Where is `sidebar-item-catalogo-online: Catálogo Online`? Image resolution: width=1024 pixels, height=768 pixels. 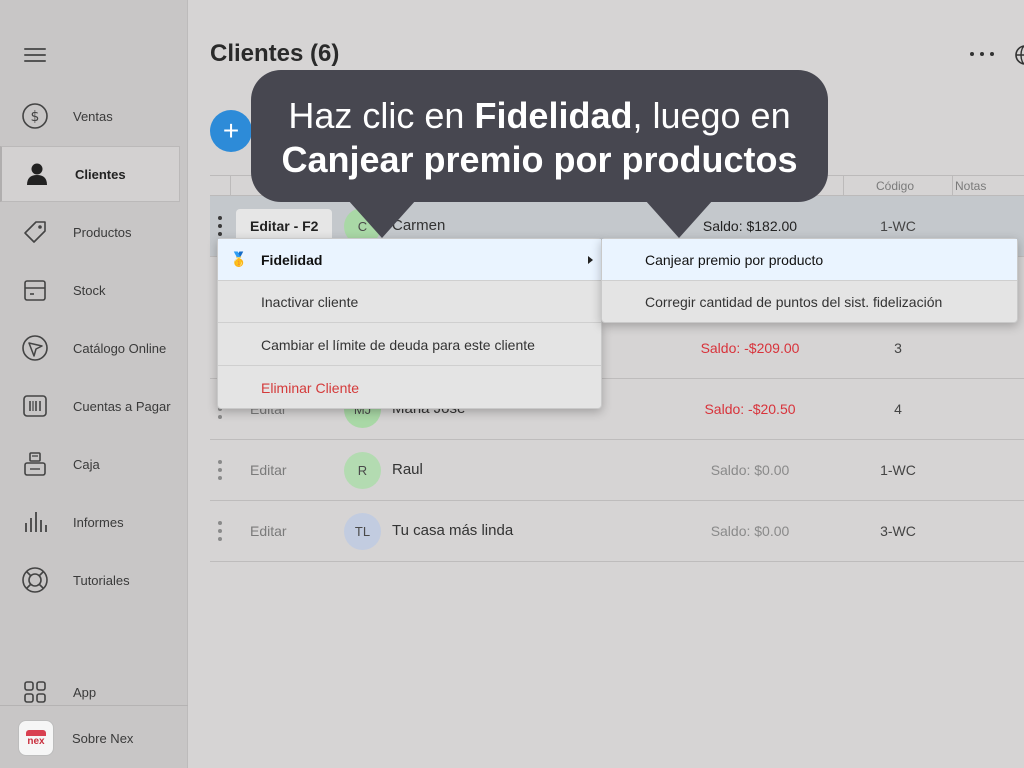 sidebar-item-catalogo-online: Catálogo Online is located at coordinates (90, 348).